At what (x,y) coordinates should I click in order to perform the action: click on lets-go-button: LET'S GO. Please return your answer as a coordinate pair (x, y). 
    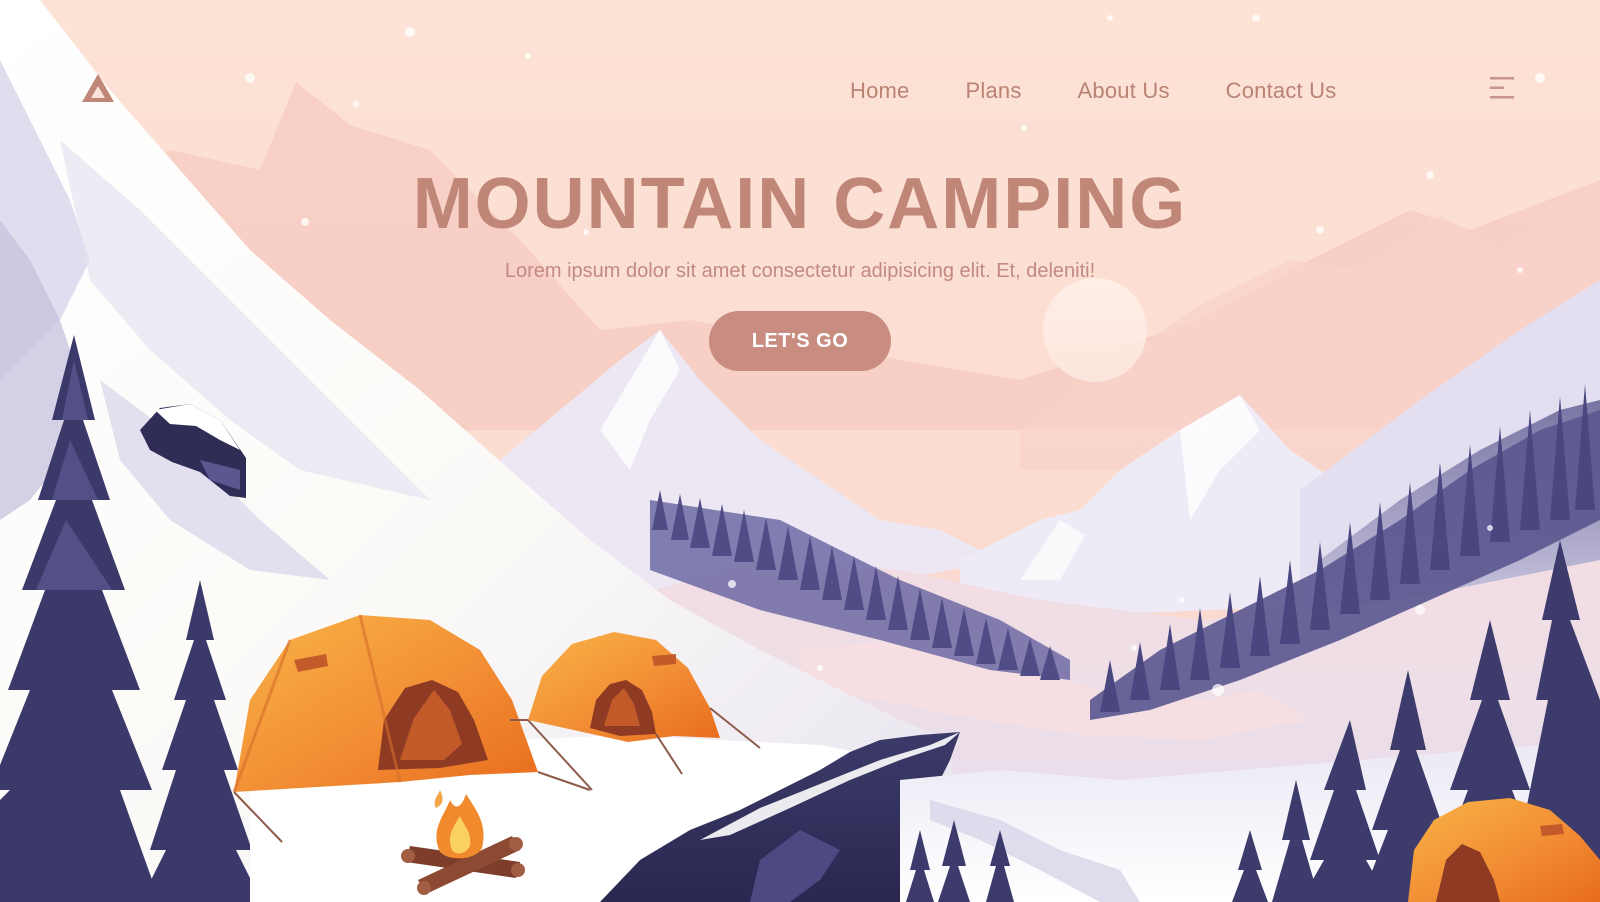
    Looking at the image, I should click on (800, 341).